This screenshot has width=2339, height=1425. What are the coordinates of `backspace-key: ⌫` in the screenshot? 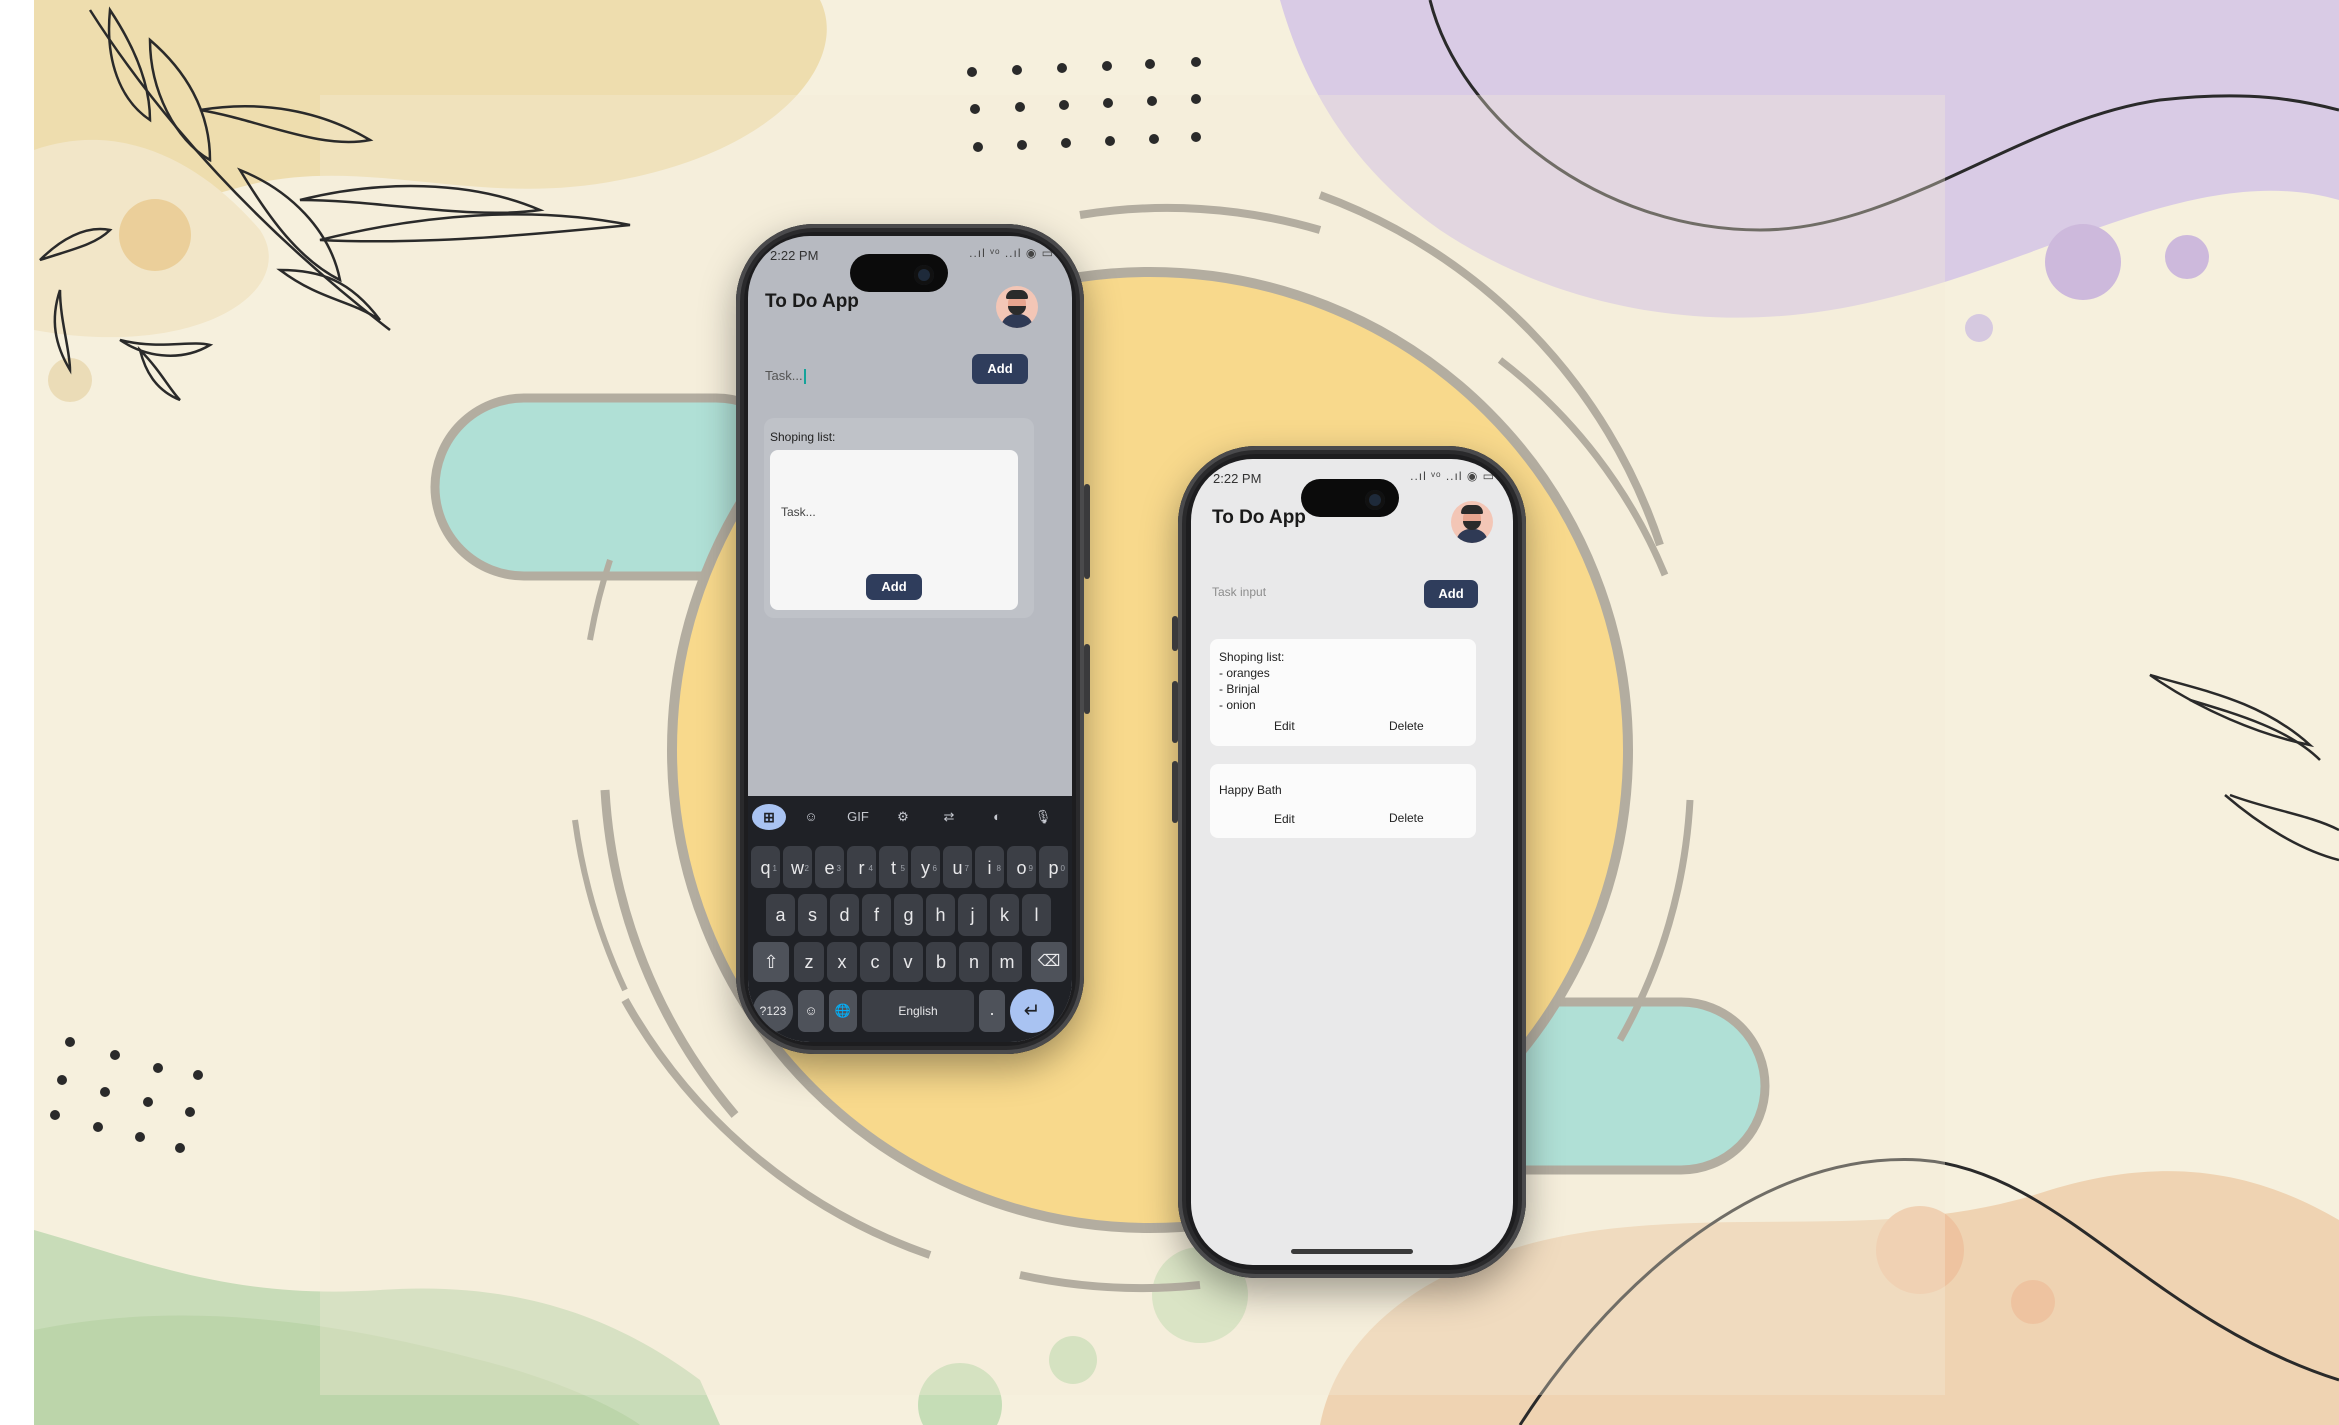 It's located at (1049, 962).